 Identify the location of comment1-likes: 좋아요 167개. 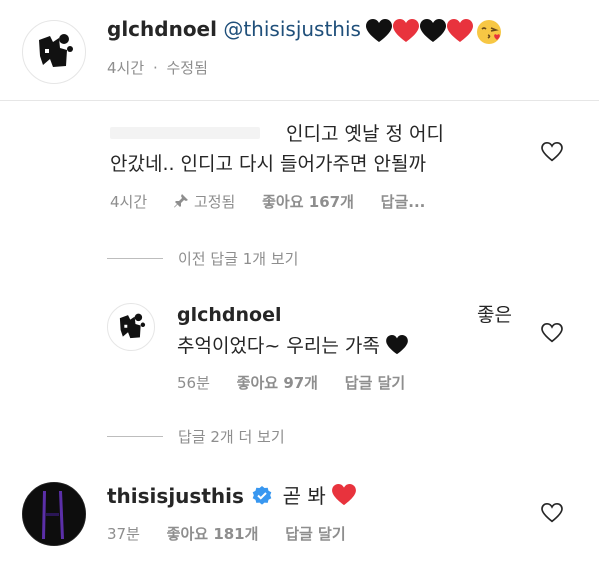
(308, 202).